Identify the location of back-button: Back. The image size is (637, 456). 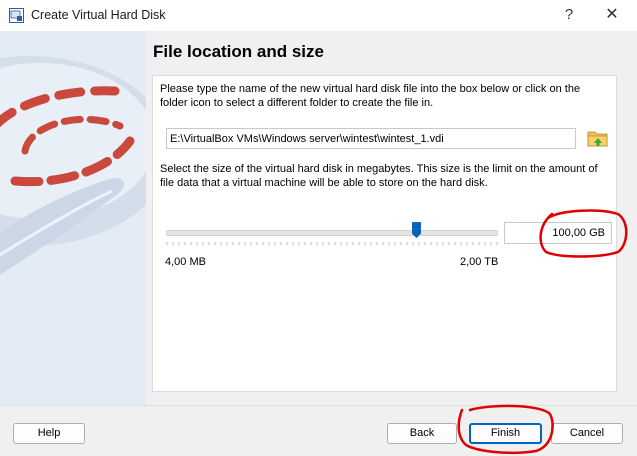
(422, 433).